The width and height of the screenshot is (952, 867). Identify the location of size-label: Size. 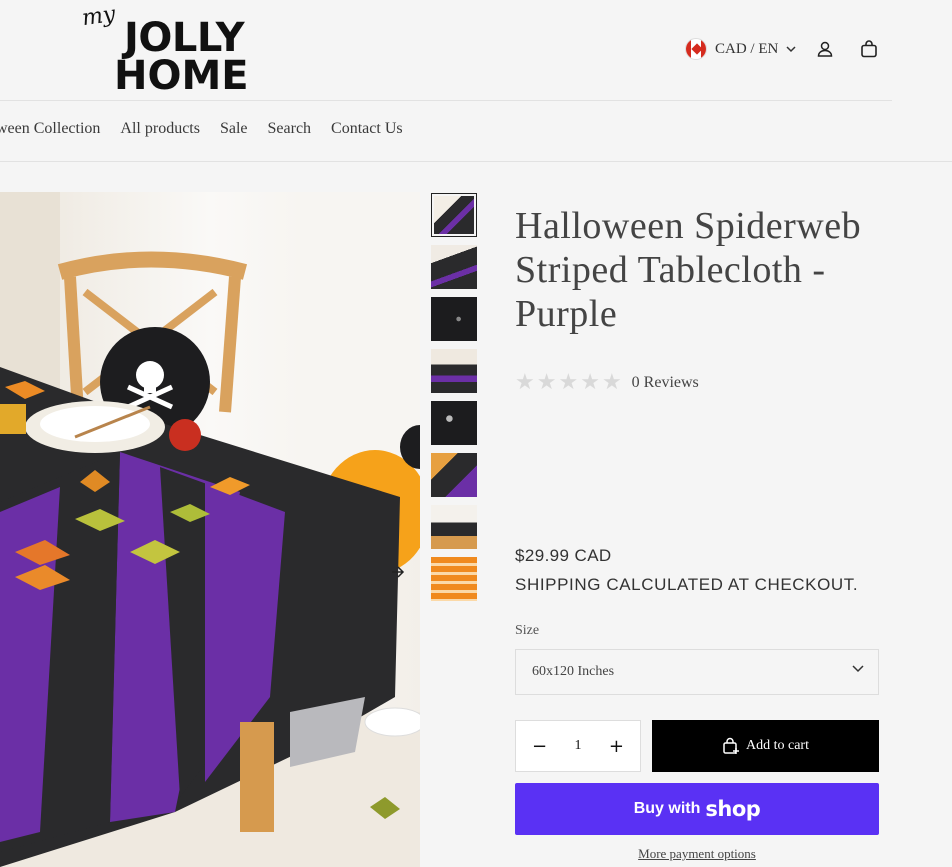
(527, 630).